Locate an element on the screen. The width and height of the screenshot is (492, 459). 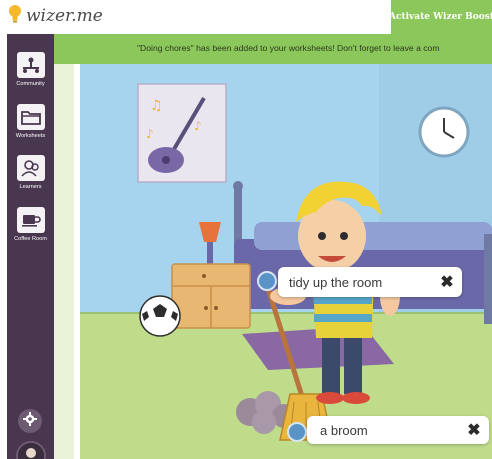
activate-wizer-boost-button: Activate Wizer Boost is located at coordinates (441, 17).